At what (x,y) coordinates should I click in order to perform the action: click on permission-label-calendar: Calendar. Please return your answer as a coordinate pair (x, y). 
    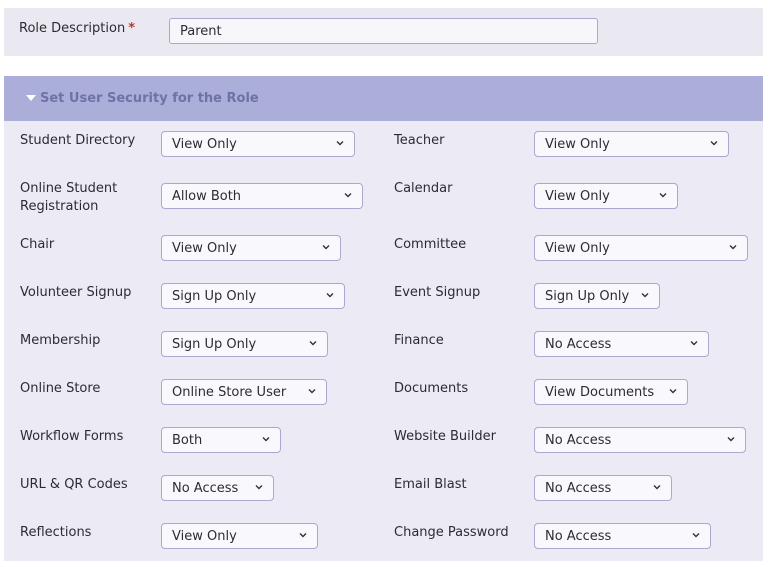
    Looking at the image, I should click on (423, 188).